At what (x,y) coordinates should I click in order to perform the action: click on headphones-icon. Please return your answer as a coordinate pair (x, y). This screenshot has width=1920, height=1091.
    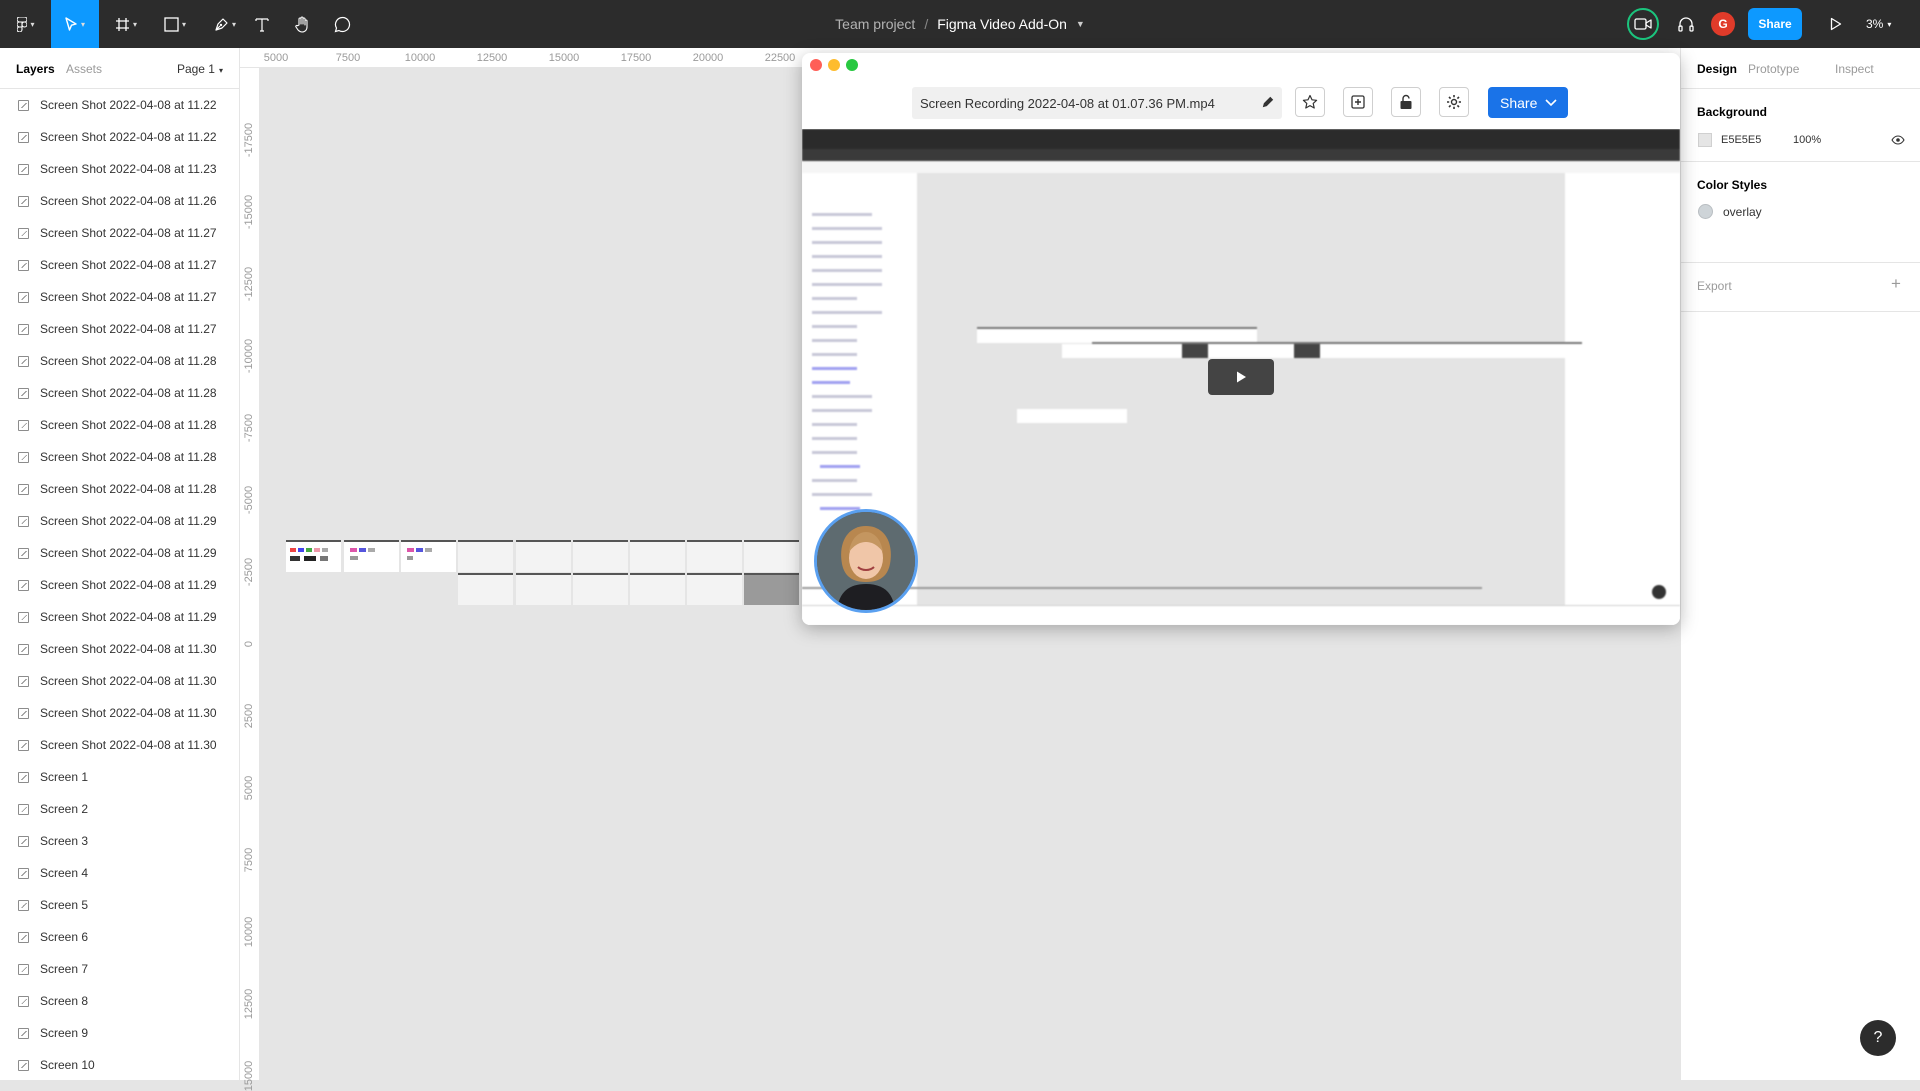
    Looking at the image, I should click on (1686, 24).